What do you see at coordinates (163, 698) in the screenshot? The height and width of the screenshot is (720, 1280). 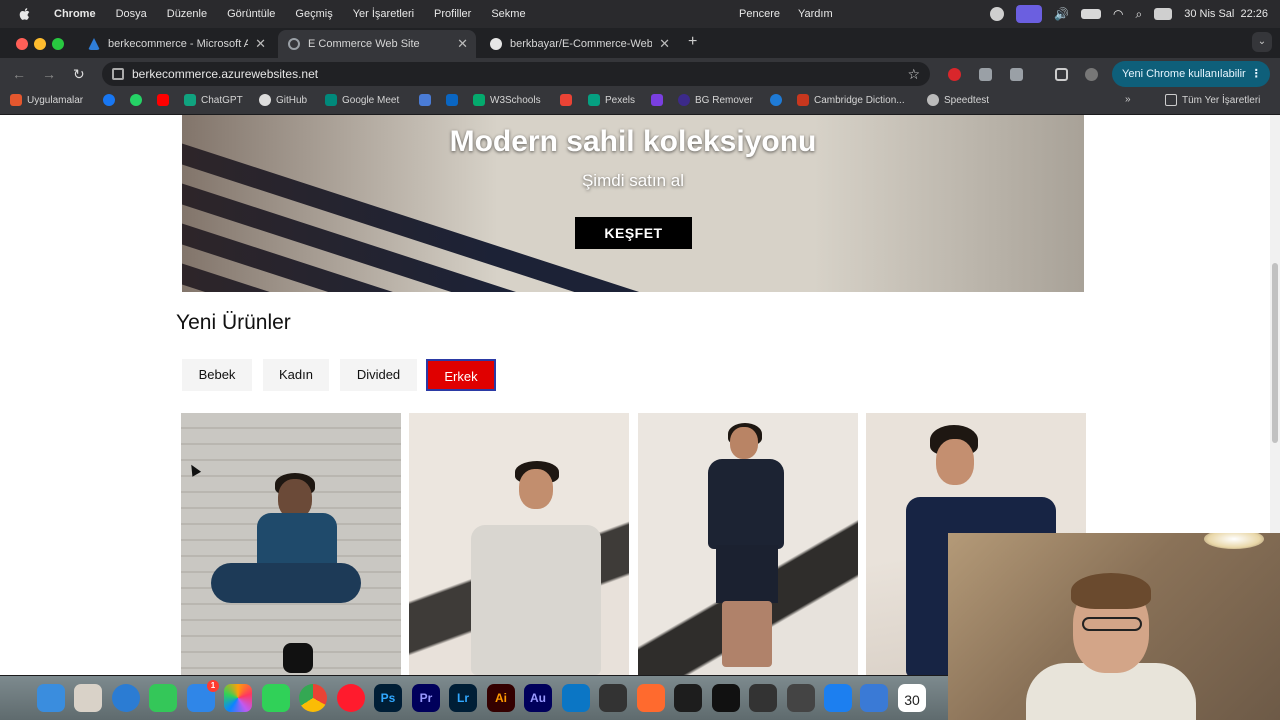 I see `messages-icon` at bounding box center [163, 698].